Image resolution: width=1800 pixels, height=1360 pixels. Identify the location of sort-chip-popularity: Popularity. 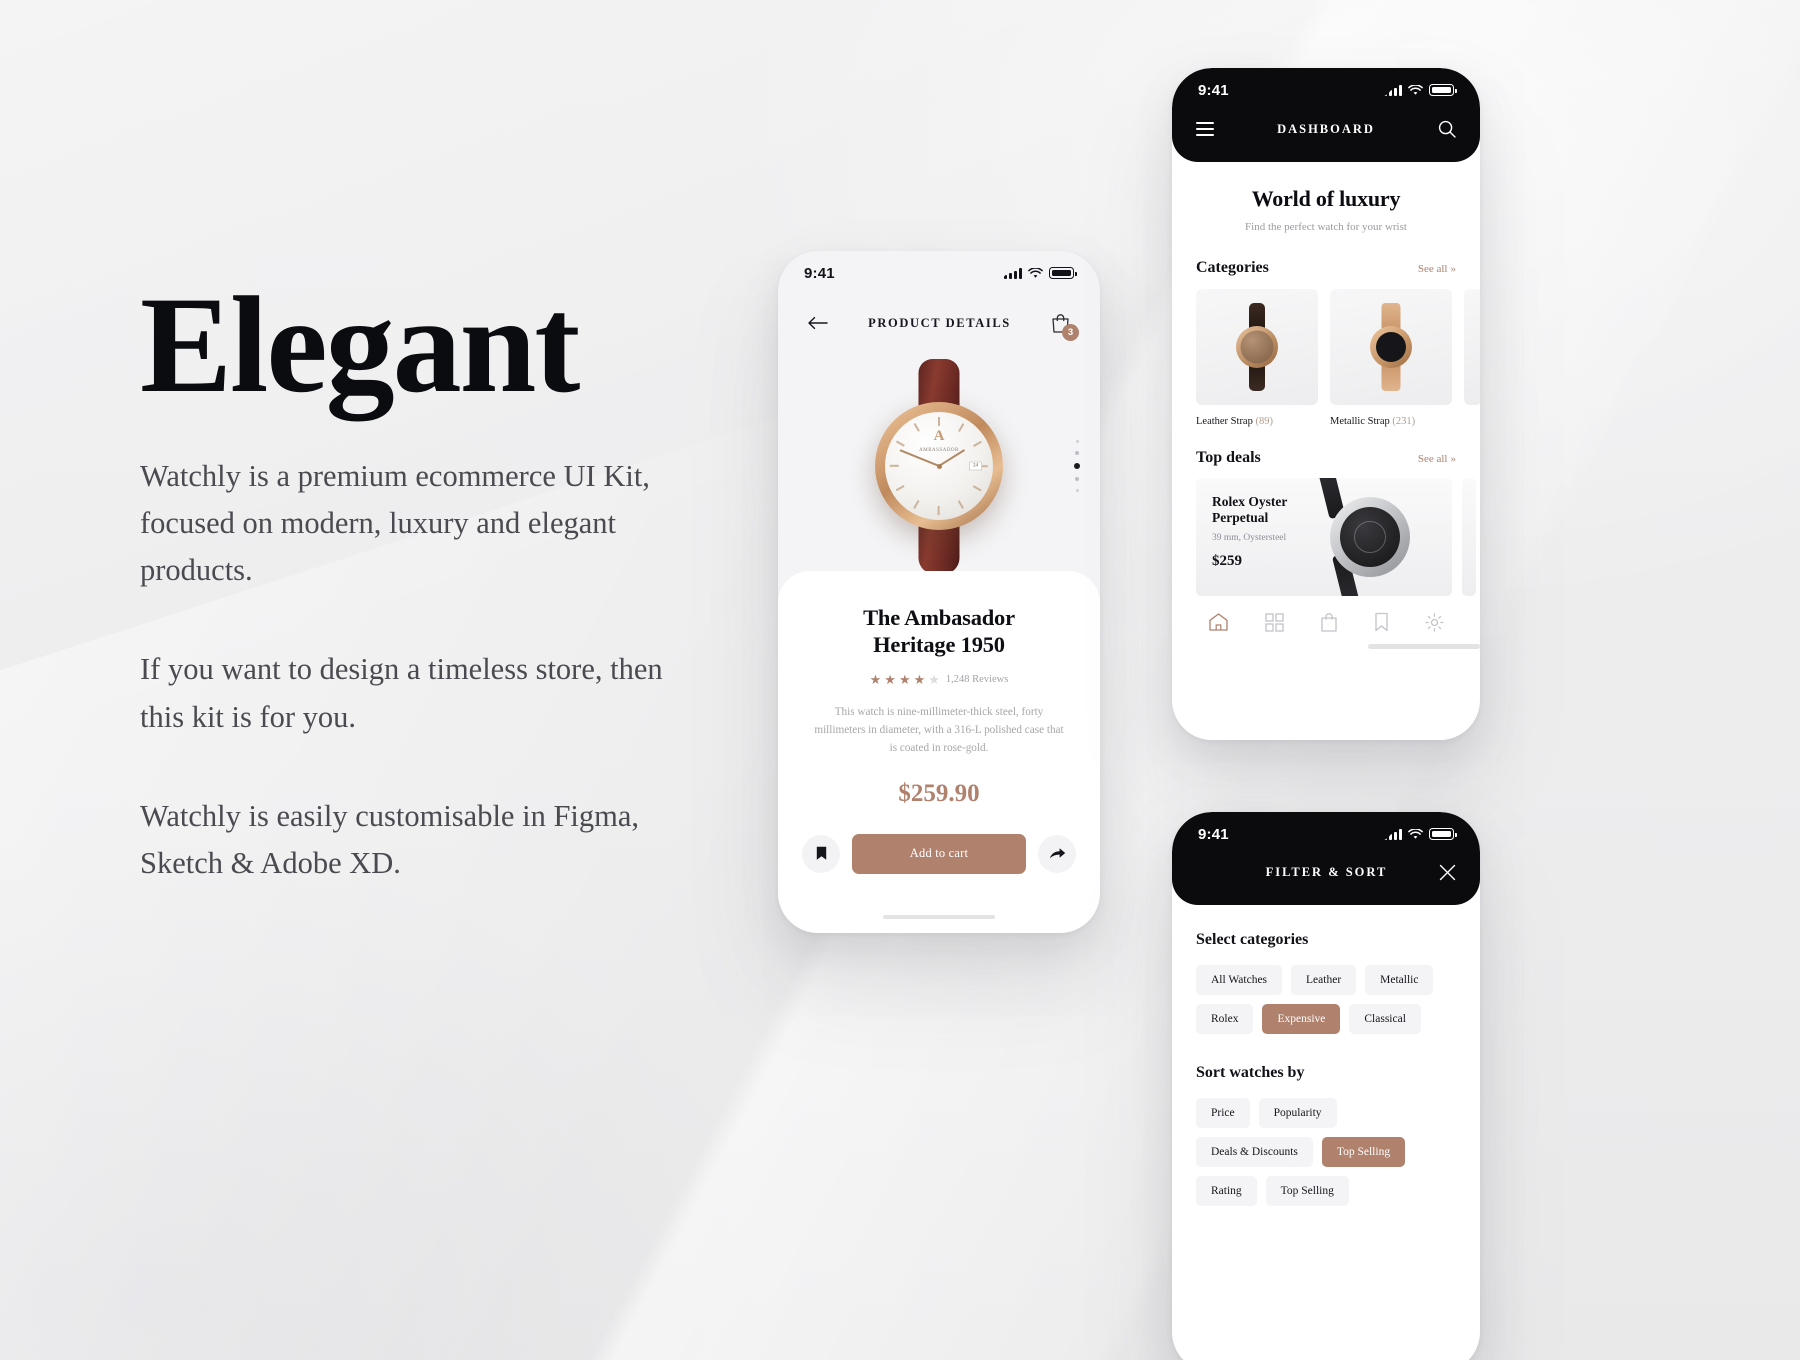
(1297, 1113).